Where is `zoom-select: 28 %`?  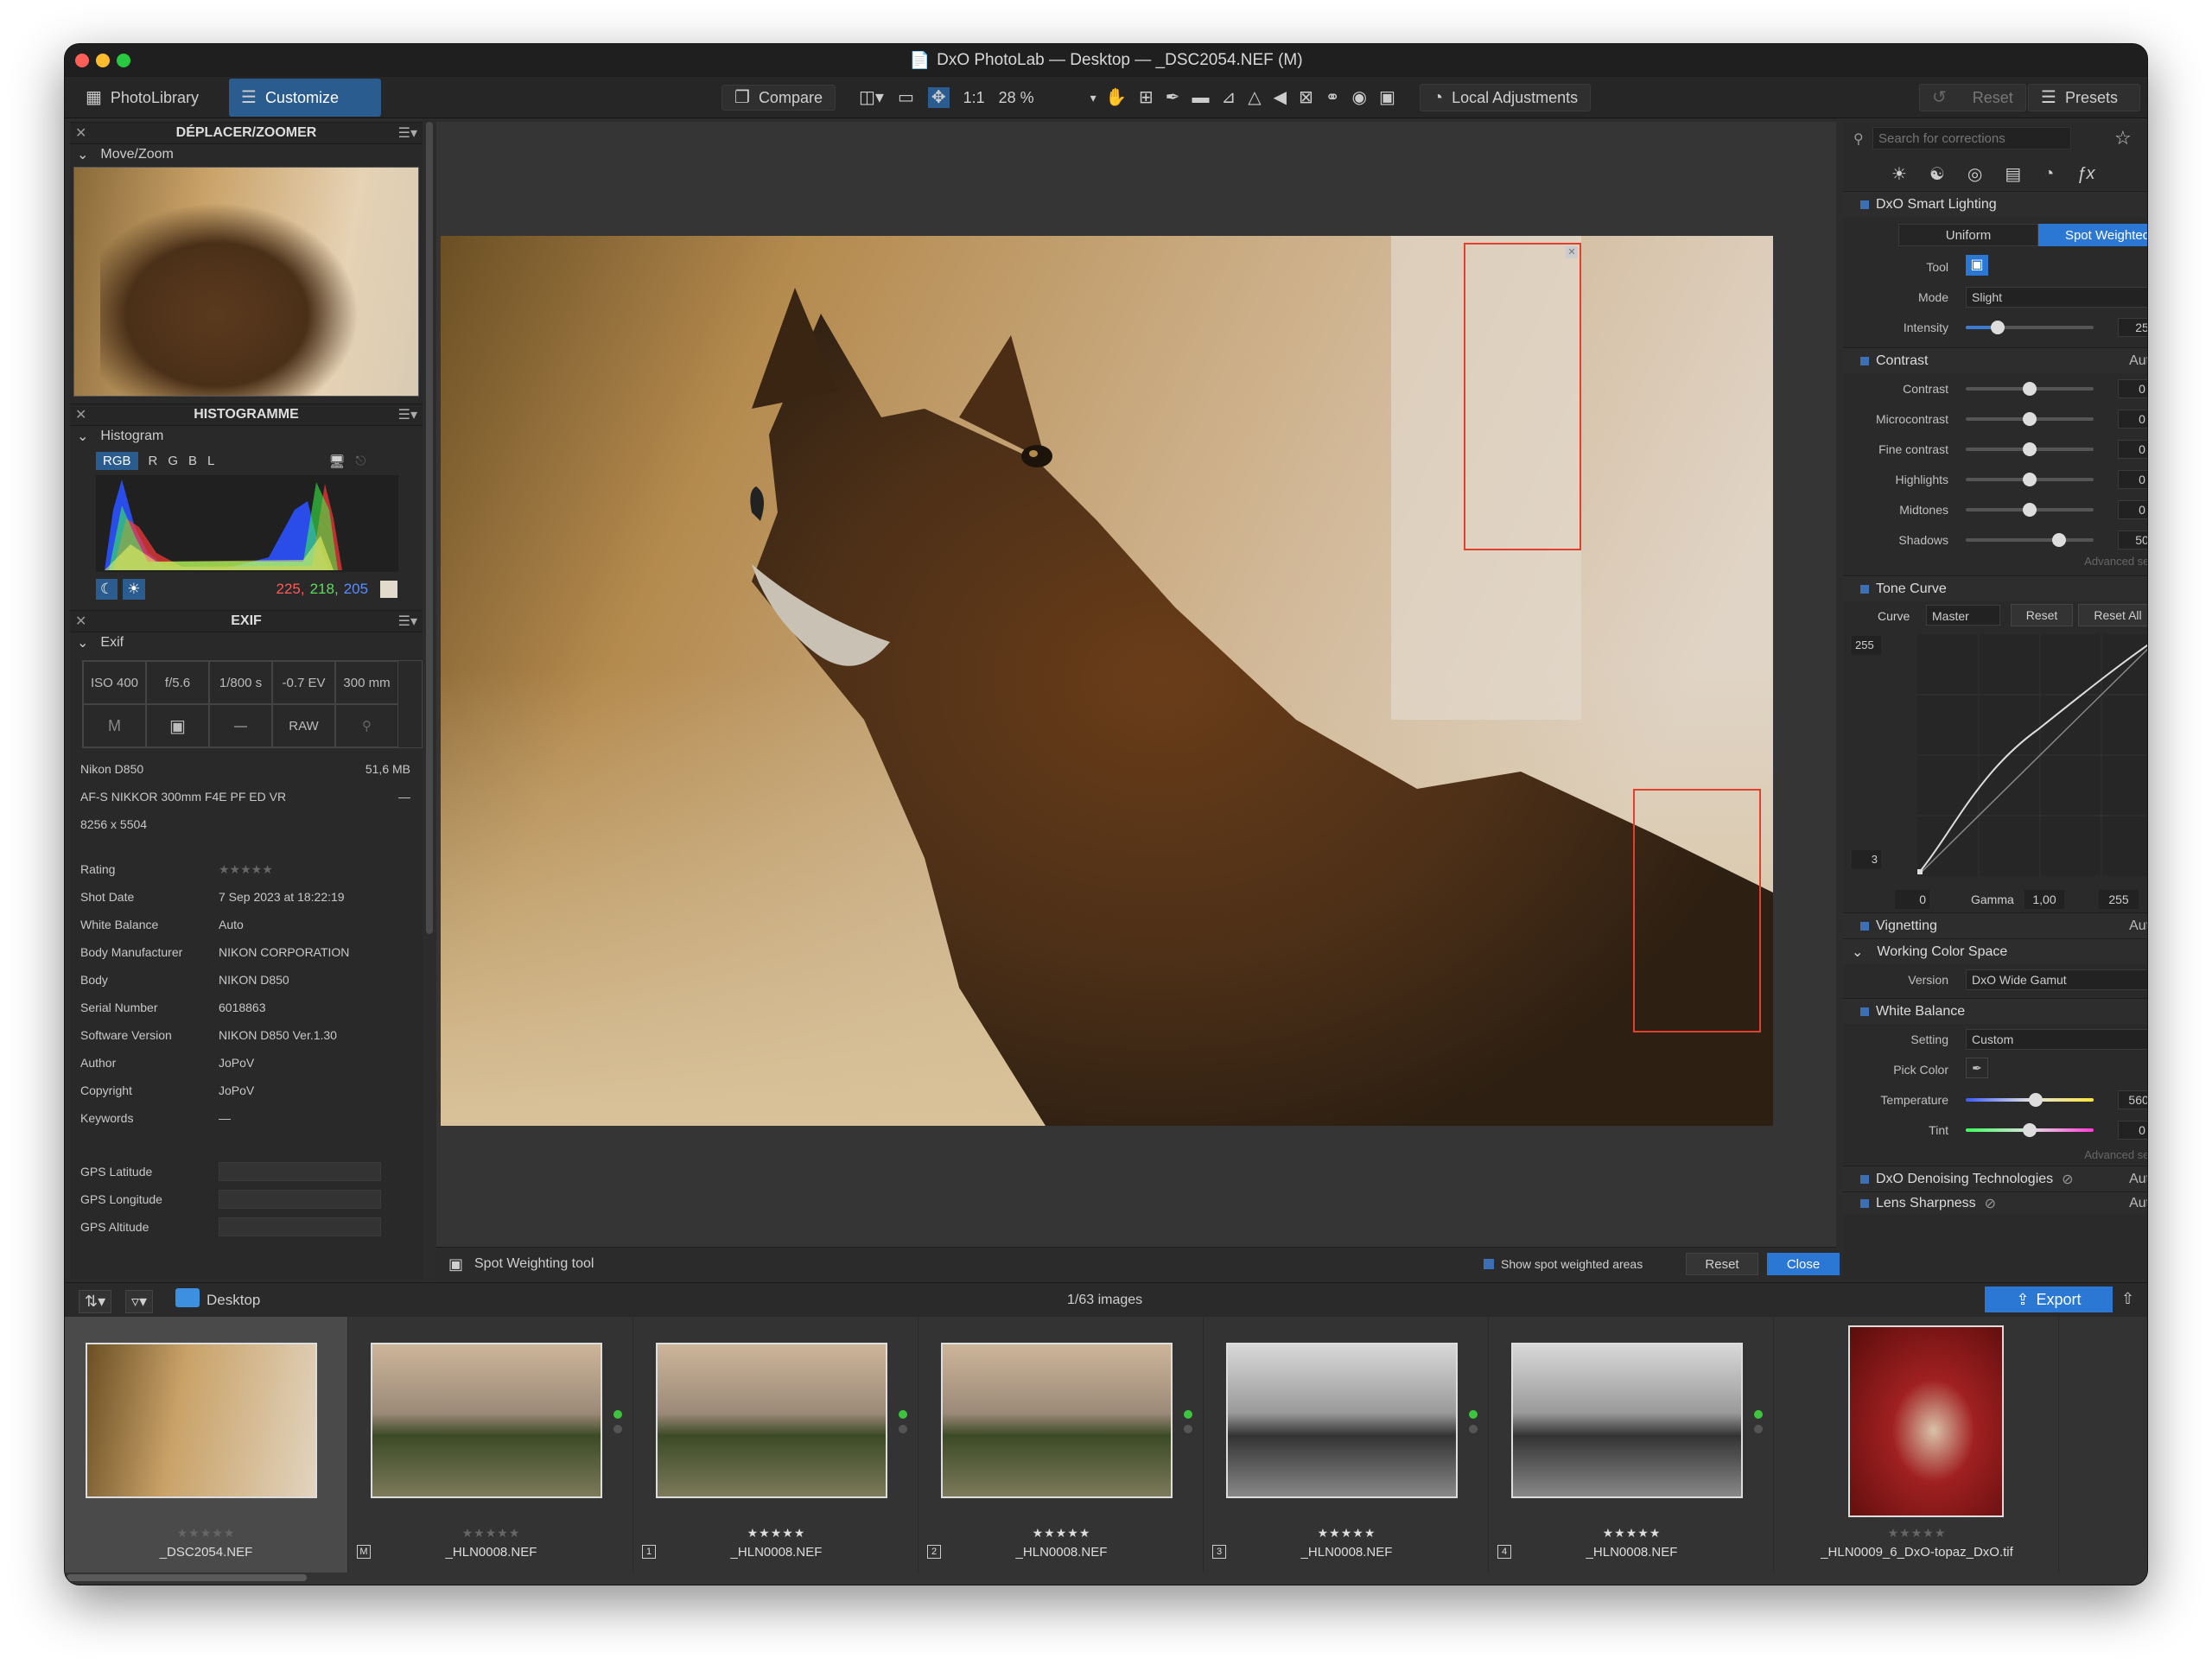 zoom-select: 28 % is located at coordinates (1038, 98).